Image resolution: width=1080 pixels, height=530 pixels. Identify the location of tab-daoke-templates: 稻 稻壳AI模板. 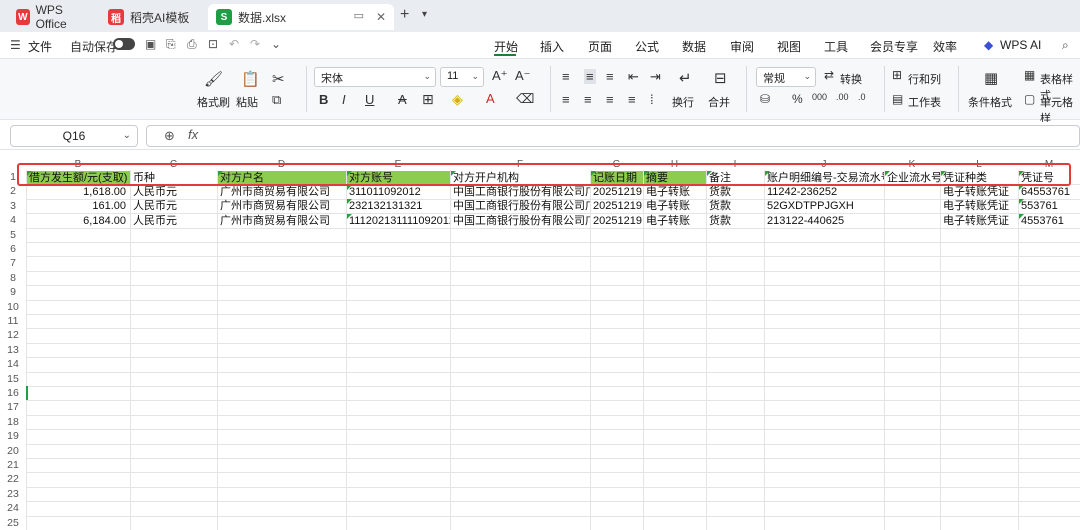
(150, 17).